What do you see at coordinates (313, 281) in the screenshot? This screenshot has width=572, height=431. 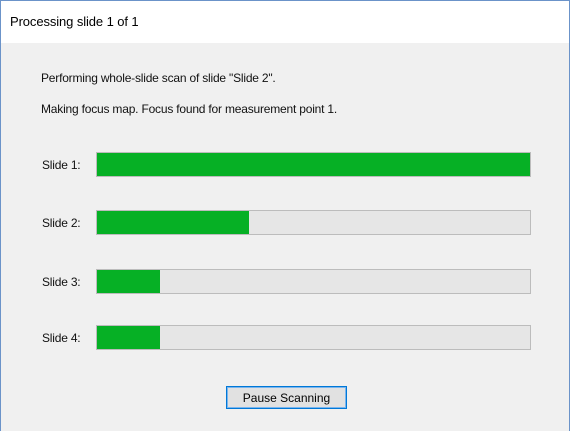 I see `slide-3-progress-bar` at bounding box center [313, 281].